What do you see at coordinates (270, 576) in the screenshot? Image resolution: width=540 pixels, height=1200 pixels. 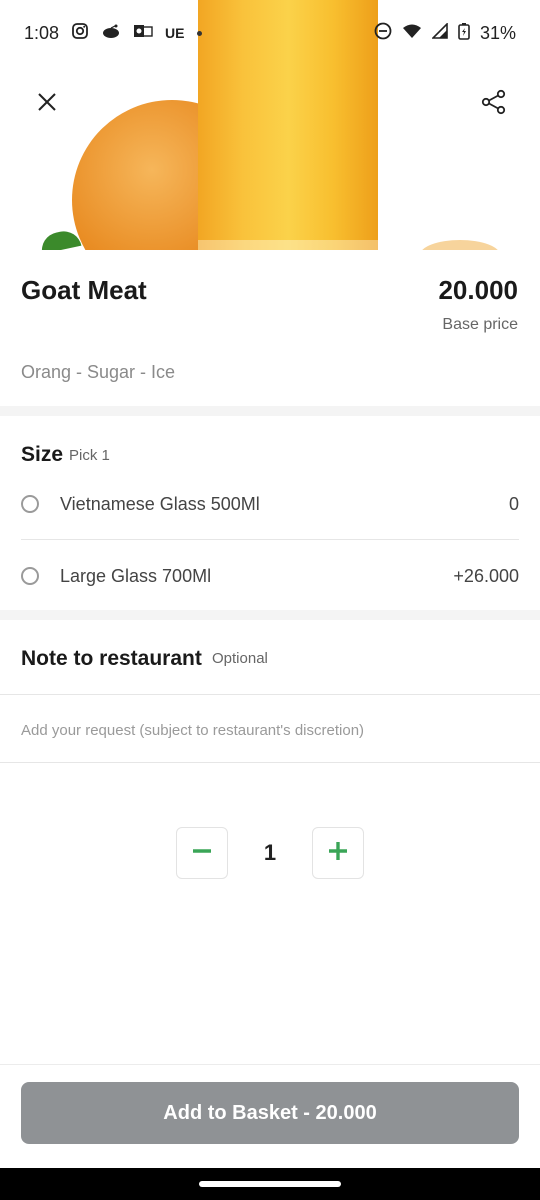 I see `size-option: Large Glass 700Ml +26.000` at bounding box center [270, 576].